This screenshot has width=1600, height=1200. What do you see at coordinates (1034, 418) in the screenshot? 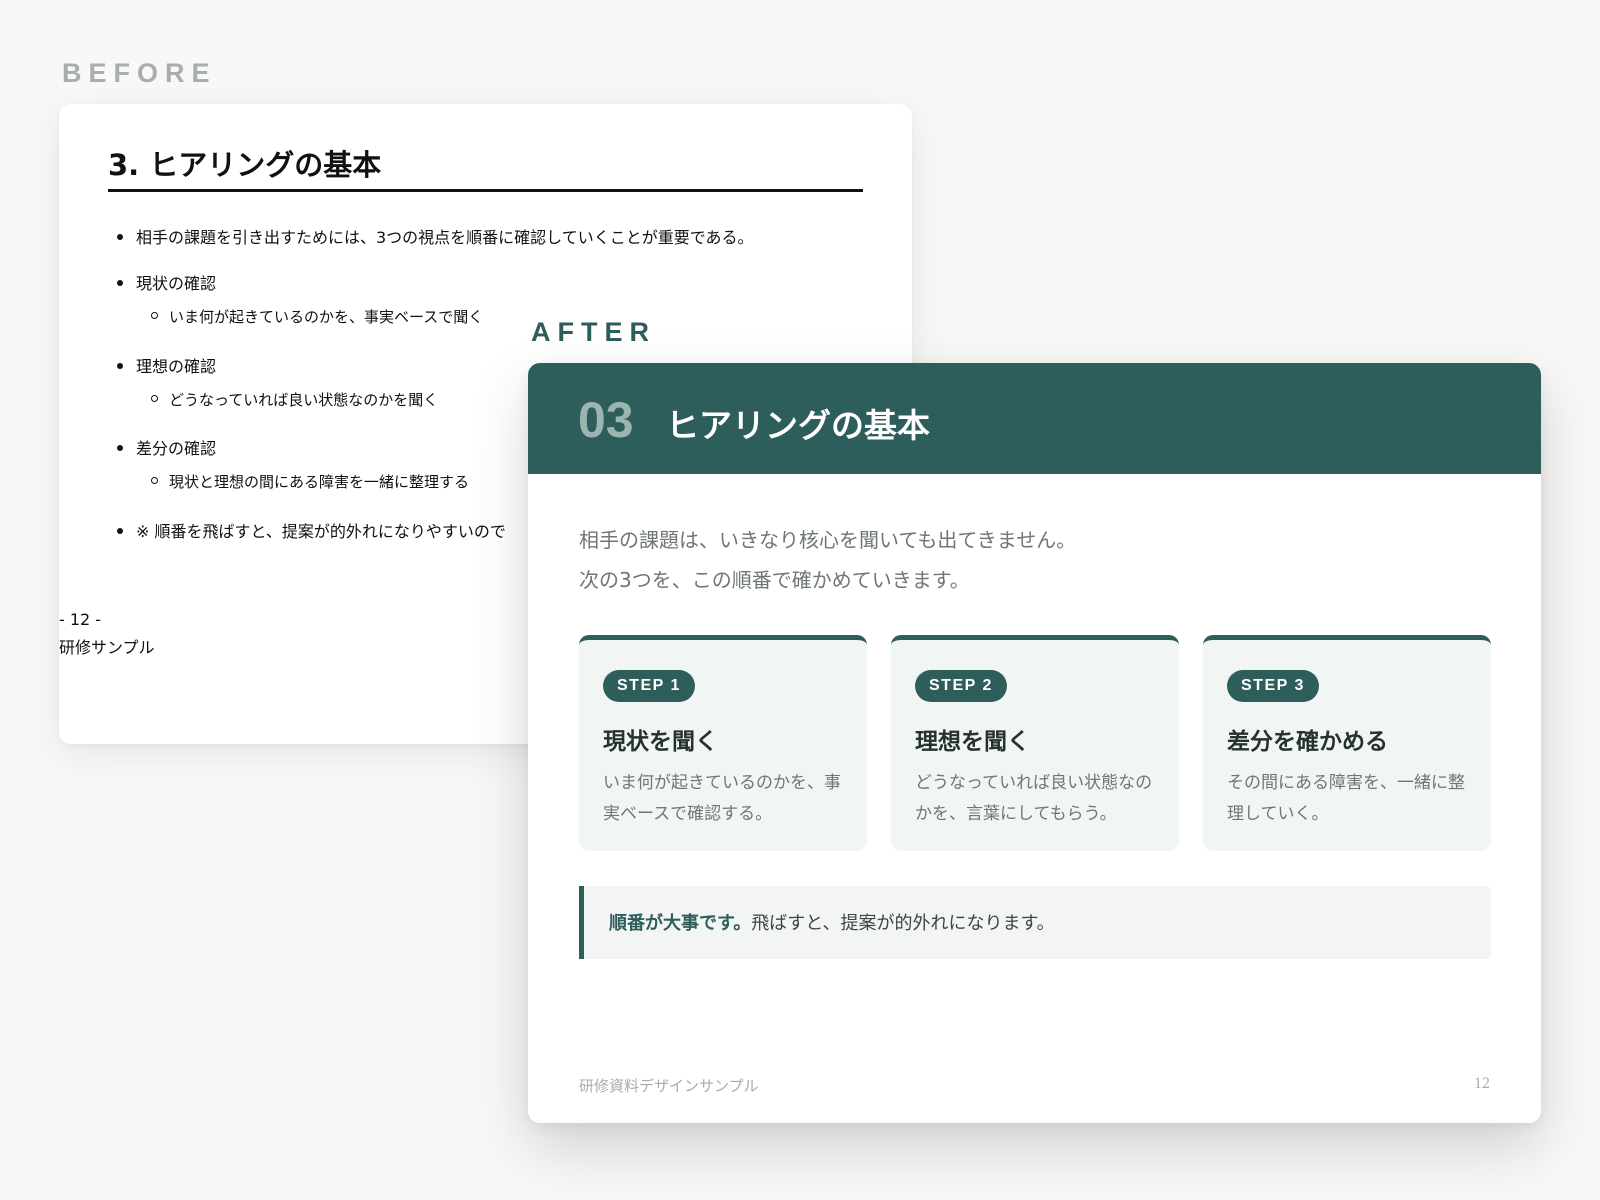
I see `slide-header: 03 ヒアリングの基本` at bounding box center [1034, 418].